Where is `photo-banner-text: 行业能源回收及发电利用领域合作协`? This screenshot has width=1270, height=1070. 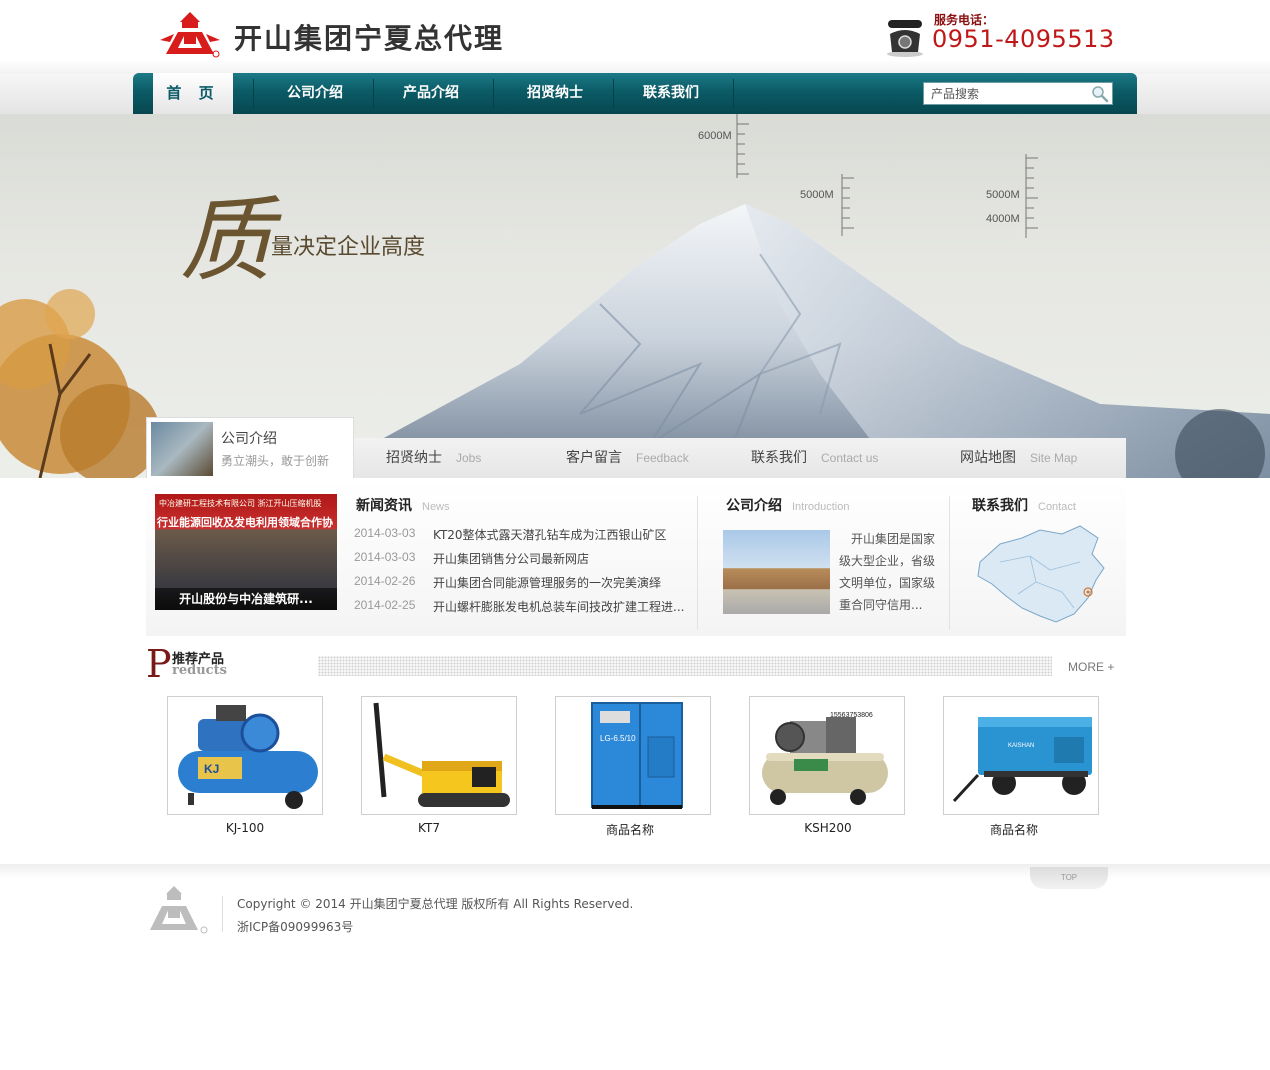 photo-banner-text: 行业能源回收及发电利用领域合作协 is located at coordinates (245, 522).